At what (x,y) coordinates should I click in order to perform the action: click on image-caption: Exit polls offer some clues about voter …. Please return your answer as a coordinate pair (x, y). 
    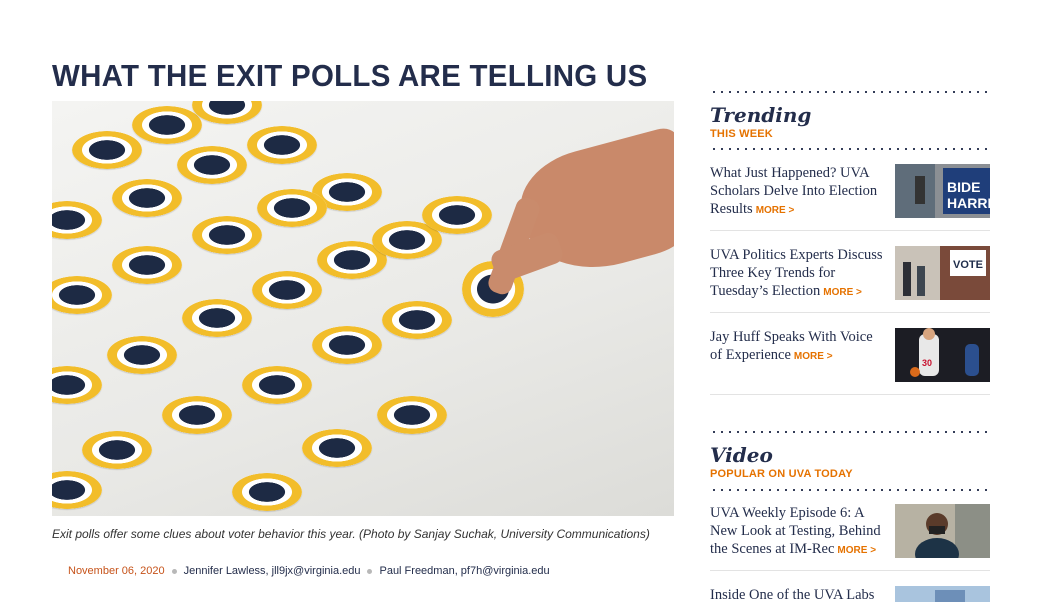
    Looking at the image, I should click on (351, 534).